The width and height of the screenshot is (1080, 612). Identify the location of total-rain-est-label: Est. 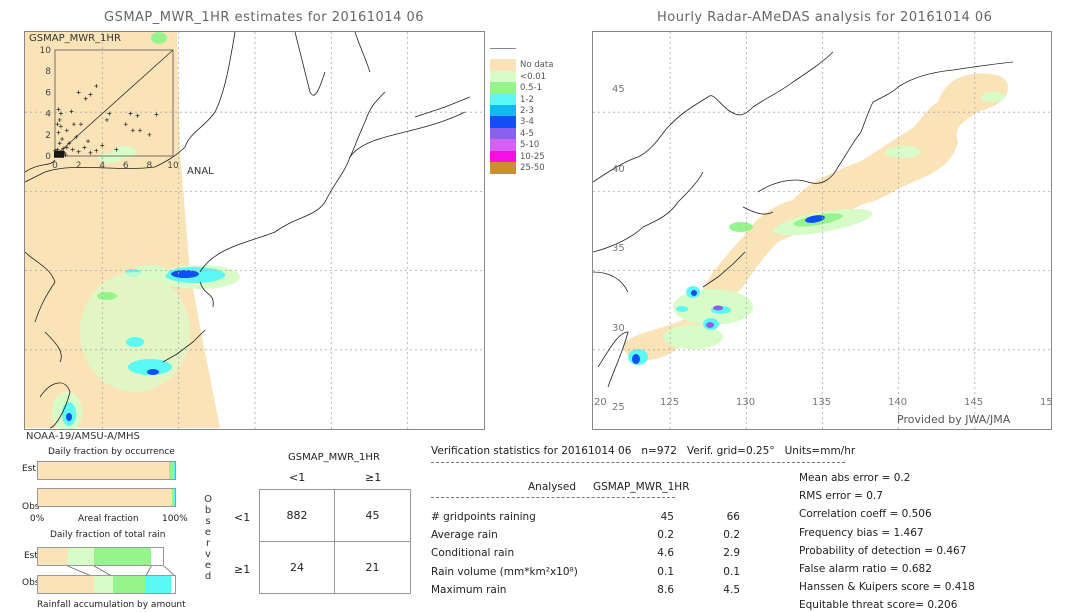
(31, 556).